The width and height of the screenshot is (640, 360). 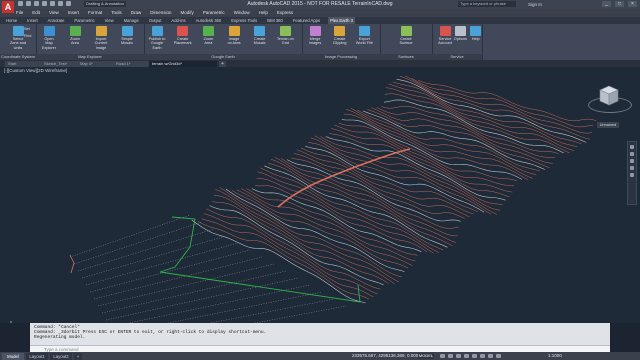 I want to click on showmotion-icon, so click(x=632, y=175).